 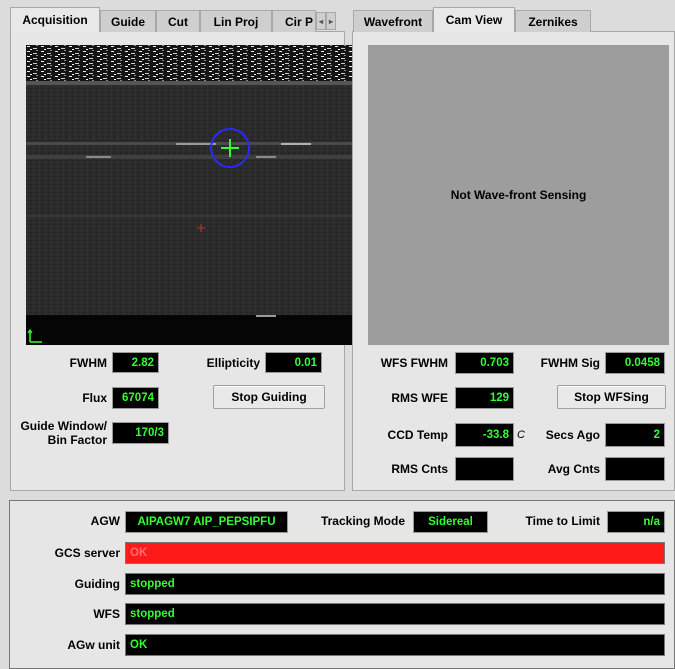 I want to click on reference-marker-icon, so click(x=201, y=228).